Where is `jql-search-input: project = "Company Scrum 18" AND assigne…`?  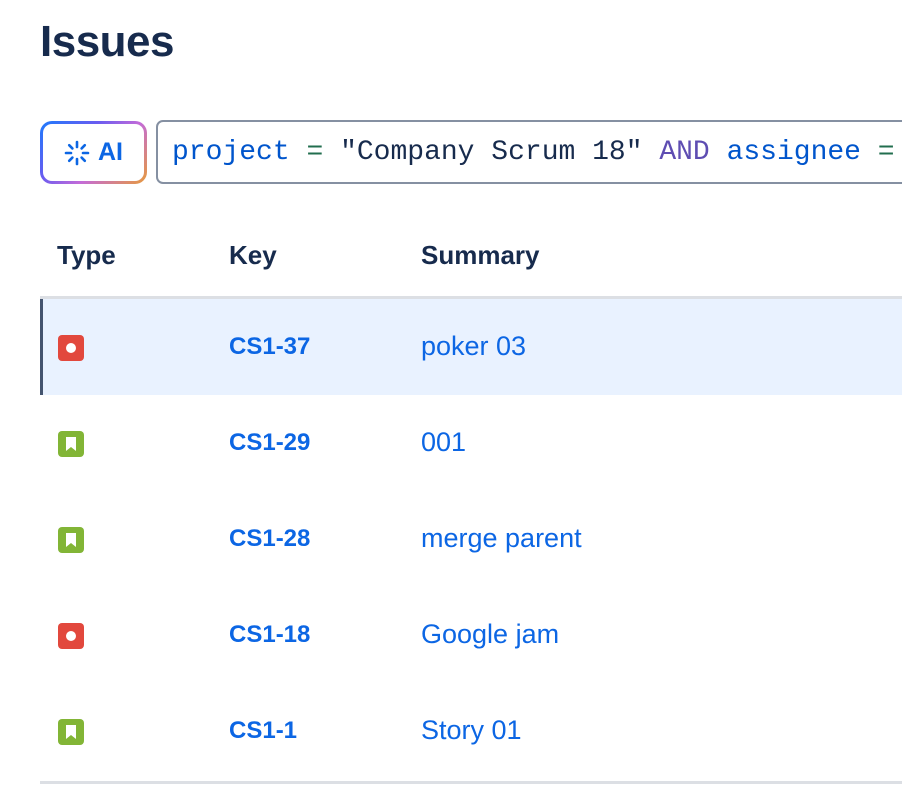 jql-search-input: project = "Company Scrum 18" AND assigne… is located at coordinates (529, 152).